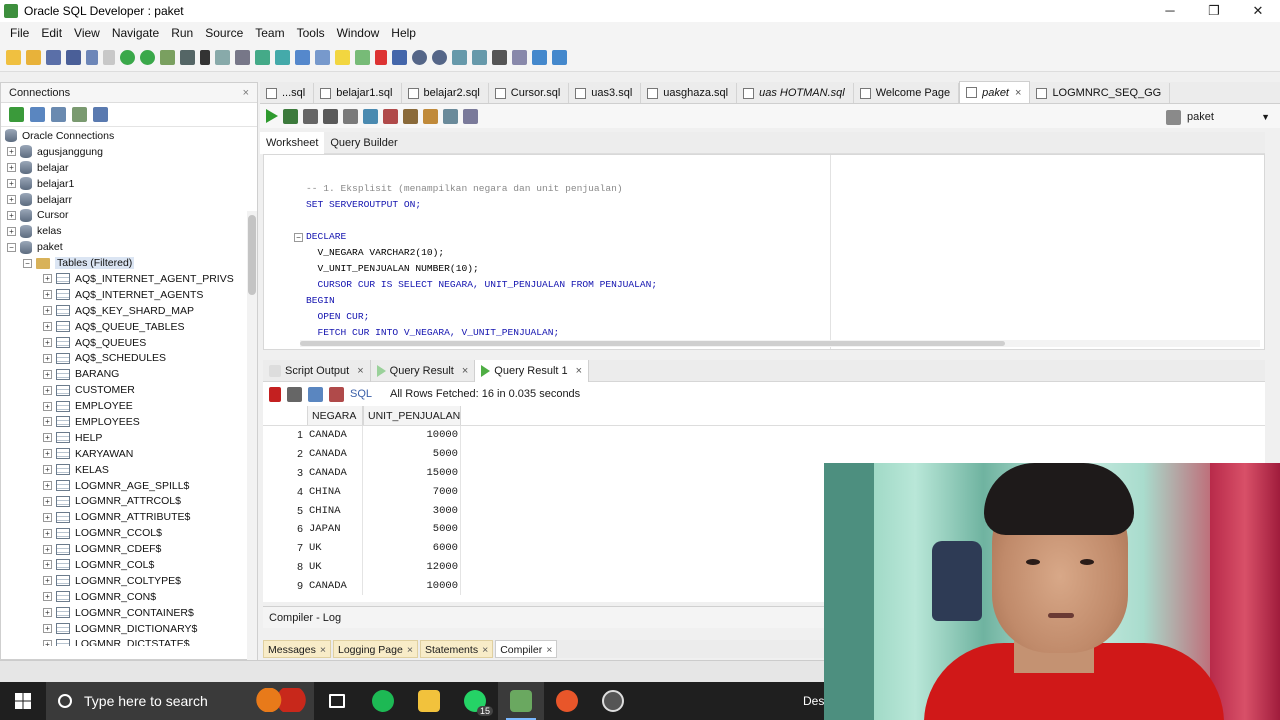  What do you see at coordinates (53, 57) in the screenshot?
I see `save-icon` at bounding box center [53, 57].